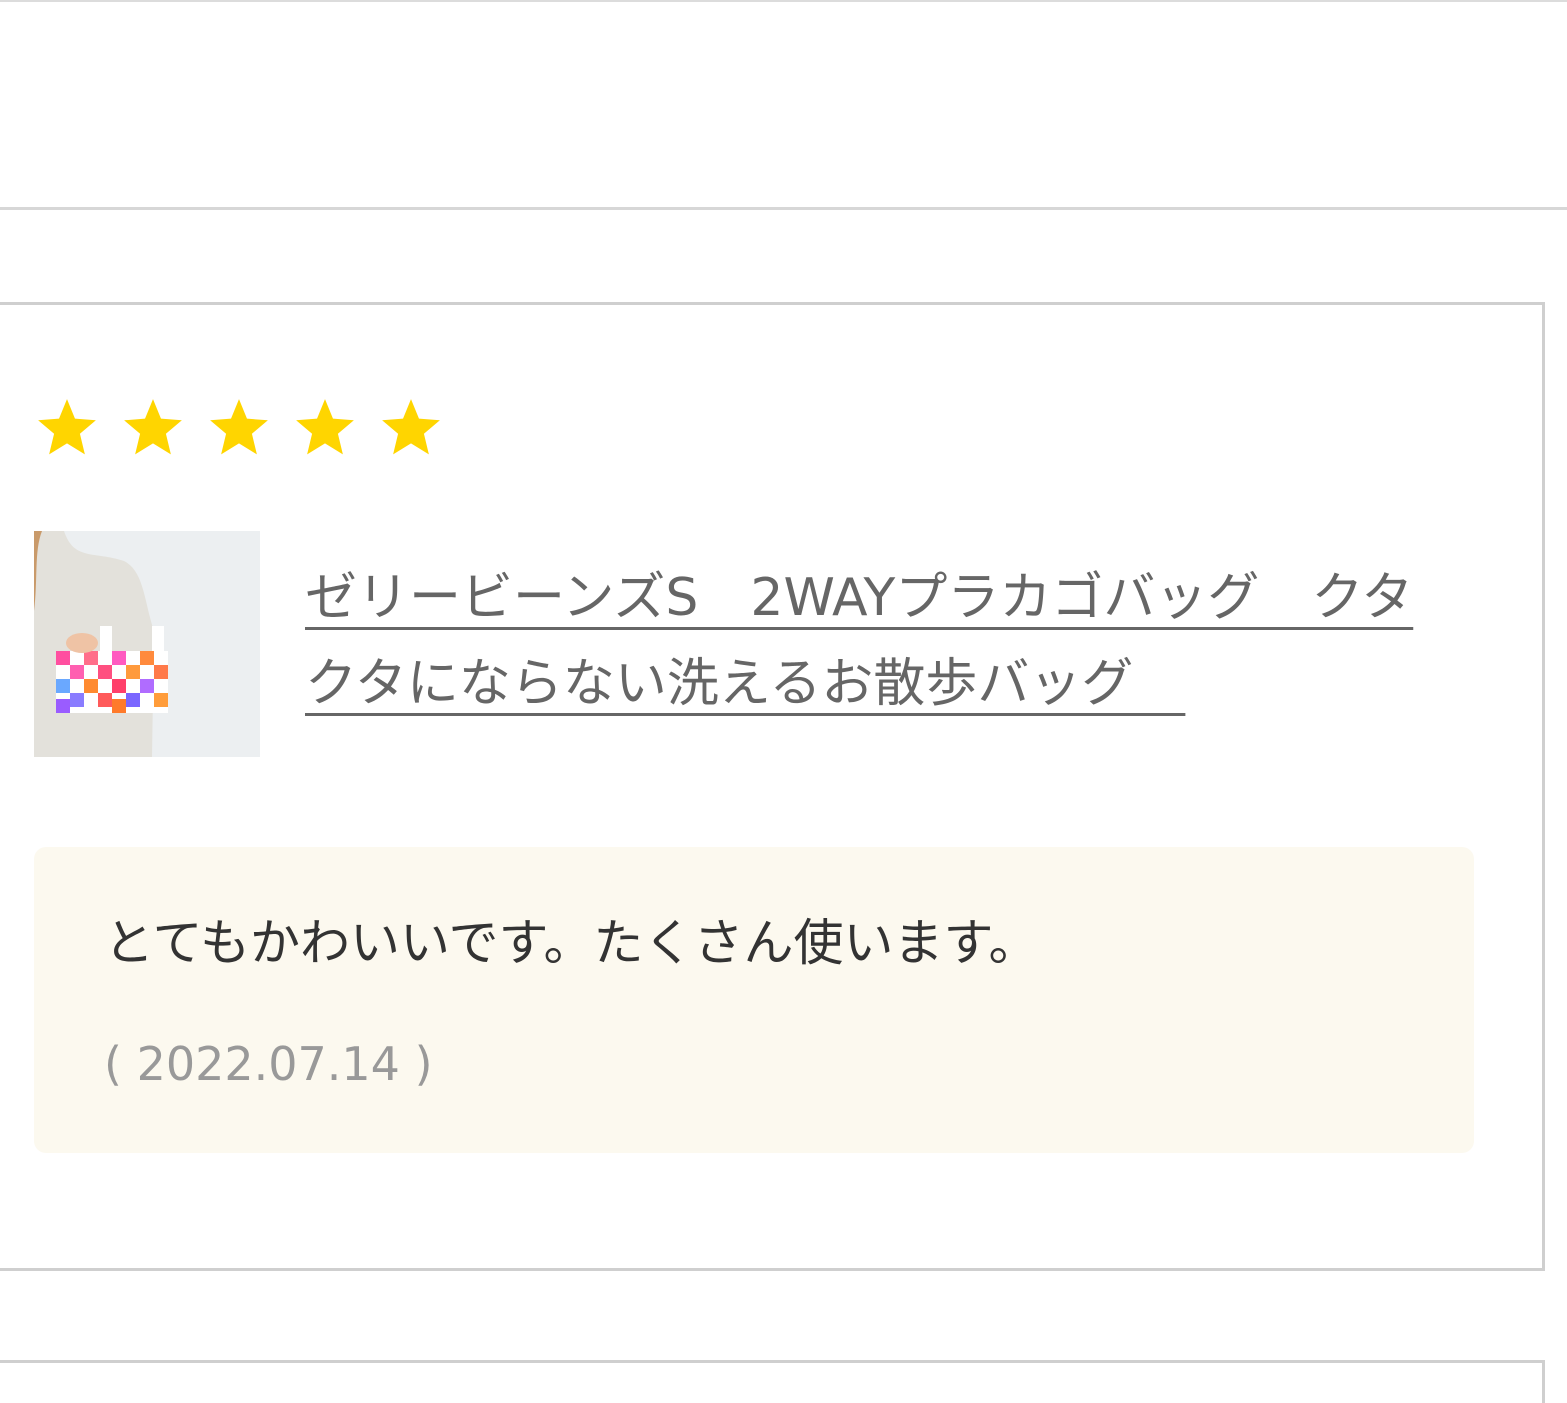 The height and width of the screenshot is (1403, 1567). Describe the element at coordinates (783, 208) in the screenshot. I see `section-divider` at that location.